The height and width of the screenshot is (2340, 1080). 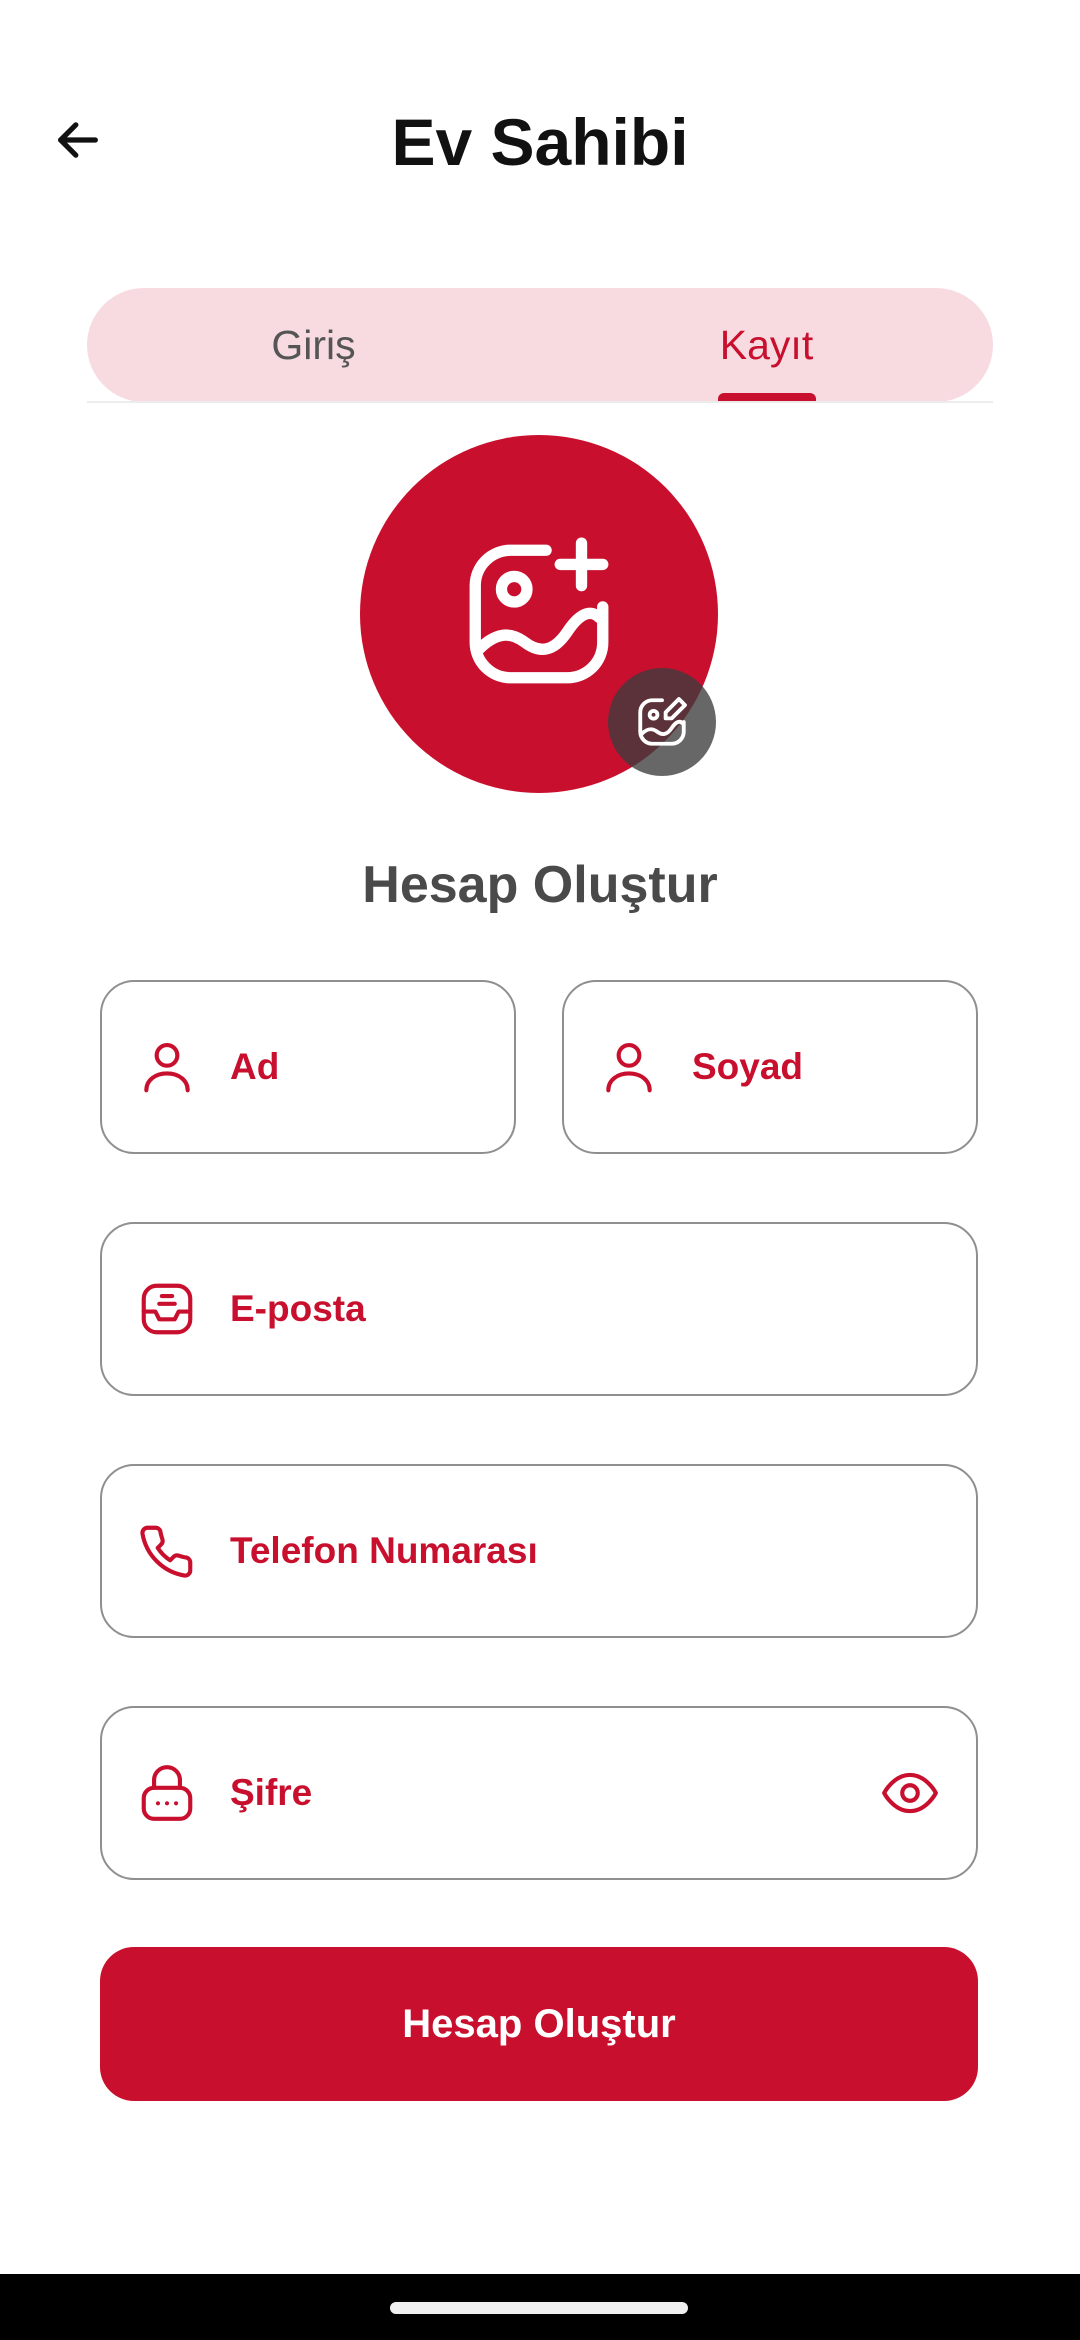 I want to click on eye-icon, so click(x=910, y=1793).